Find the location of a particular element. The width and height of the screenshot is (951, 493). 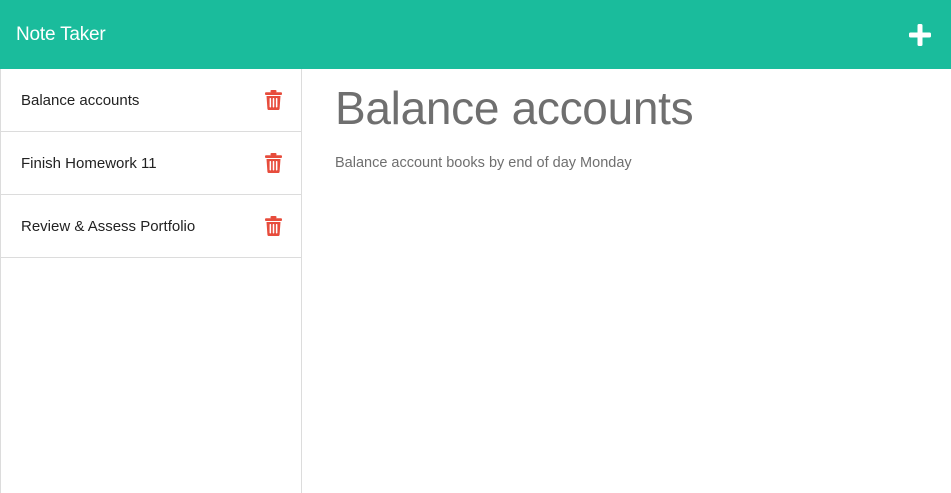

note-list-item: Balance accounts is located at coordinates (151, 100).